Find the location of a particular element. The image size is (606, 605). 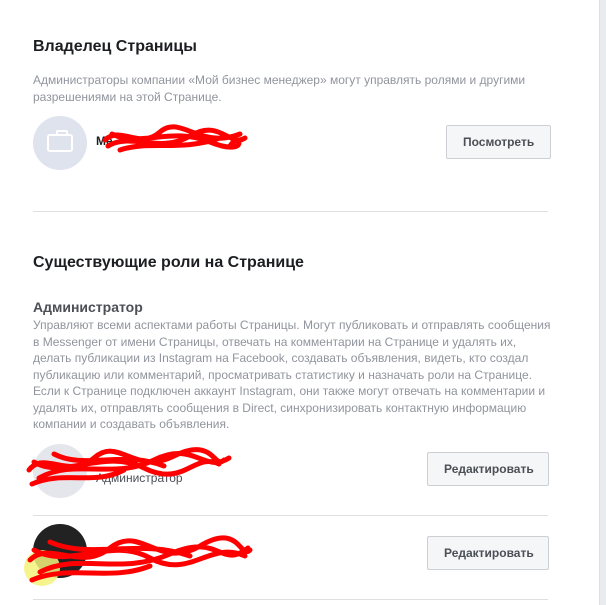

view-owner-button: Посмотреть is located at coordinates (499, 142).